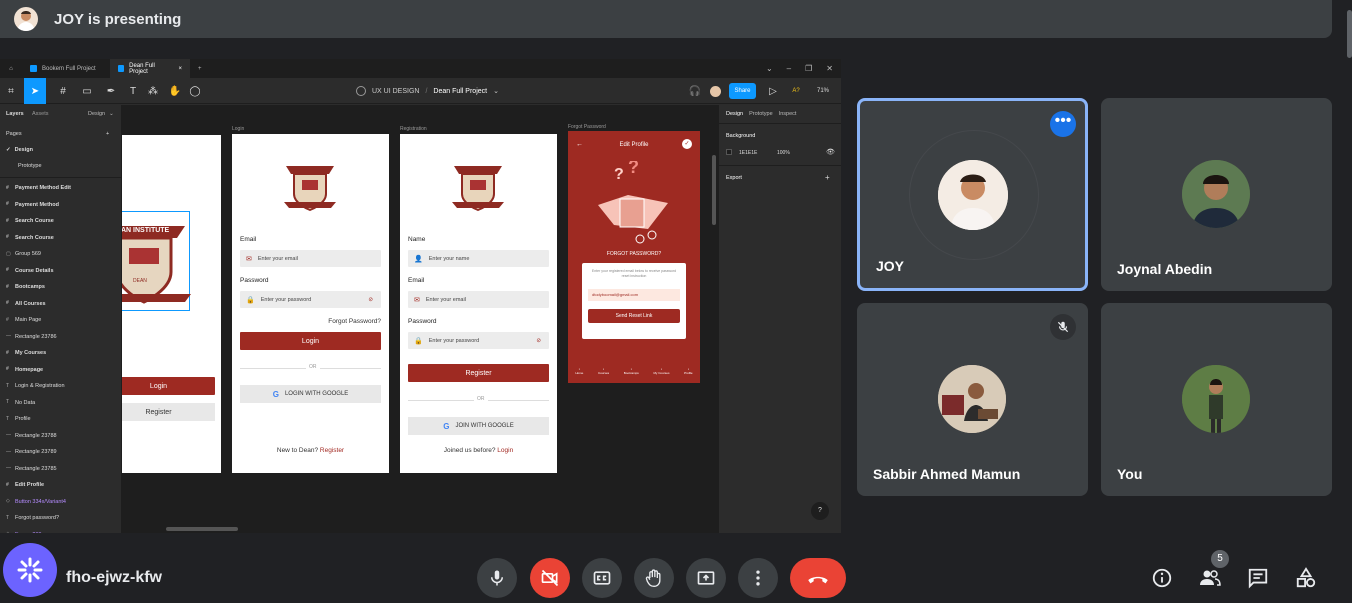 Image resolution: width=1352 pixels, height=603 pixels. I want to click on pen-tool-icon: ✒, so click(111, 91).